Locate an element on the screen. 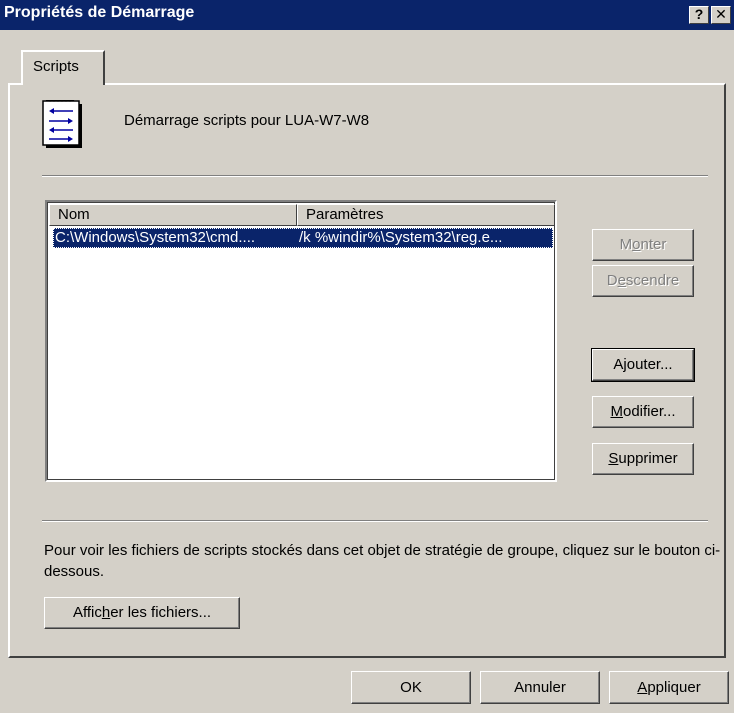 This screenshot has width=734, height=713. tab-scripts: Scripts is located at coordinates (63, 67).